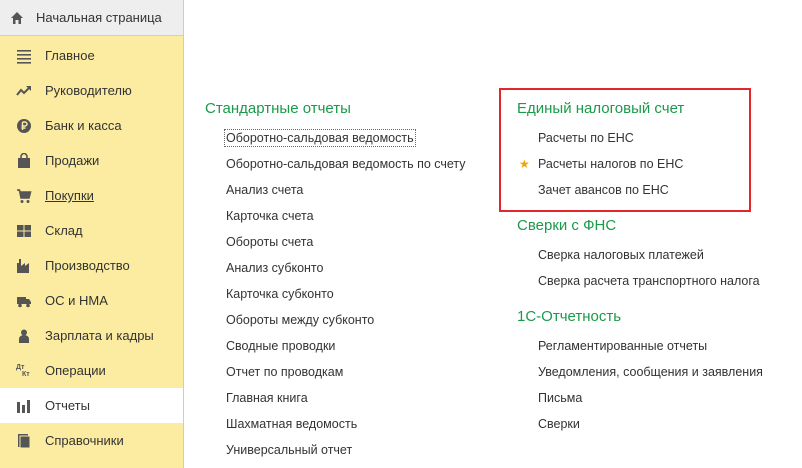 The image size is (802, 468). What do you see at coordinates (659, 190) in the screenshot?
I see `report-link: Зачет авансов по ЕНС` at bounding box center [659, 190].